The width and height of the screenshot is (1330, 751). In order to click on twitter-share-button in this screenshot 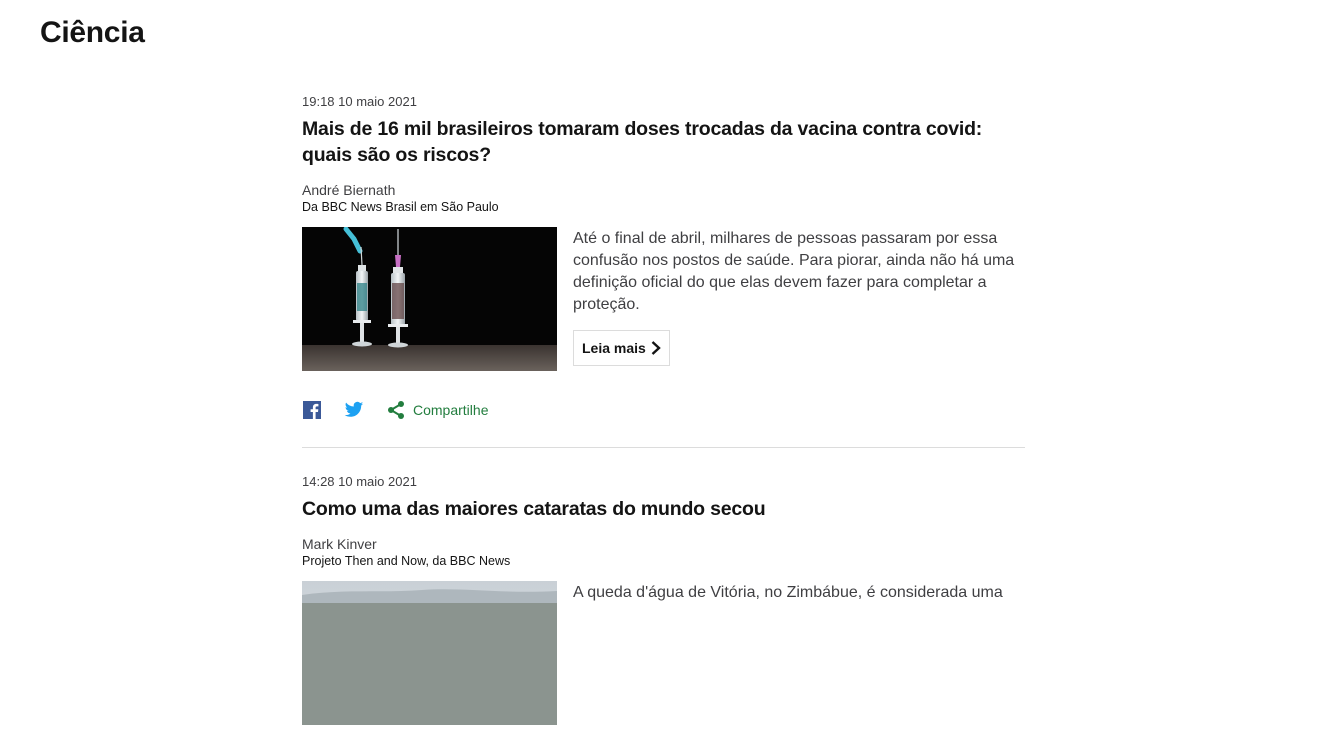, I will do `click(354, 410)`.